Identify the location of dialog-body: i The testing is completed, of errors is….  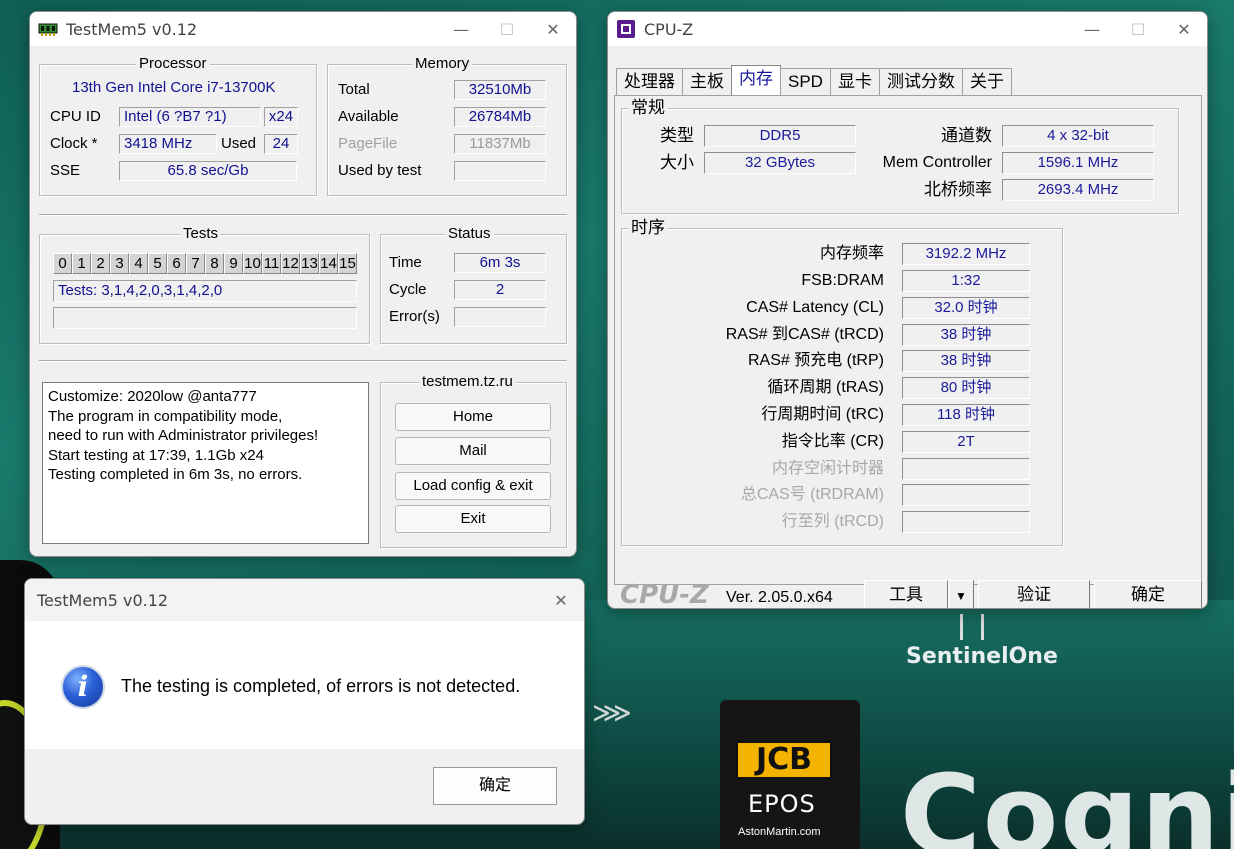
(304, 685).